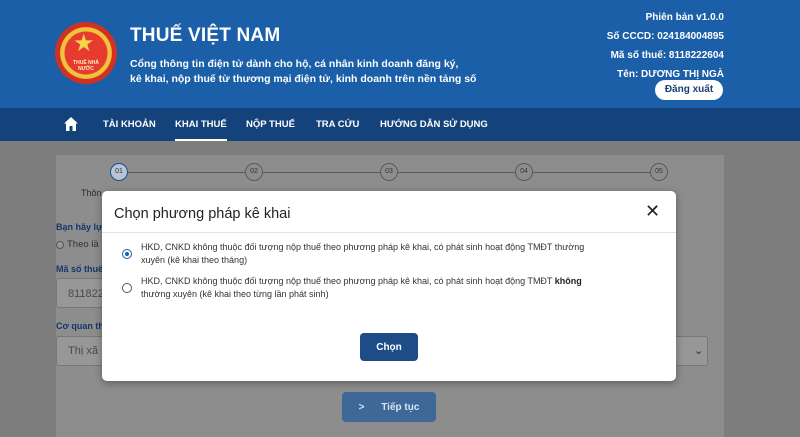 The width and height of the screenshot is (800, 437). What do you see at coordinates (83, 244) in the screenshot?
I see `bg-radio-text: Theo lầ` at bounding box center [83, 244].